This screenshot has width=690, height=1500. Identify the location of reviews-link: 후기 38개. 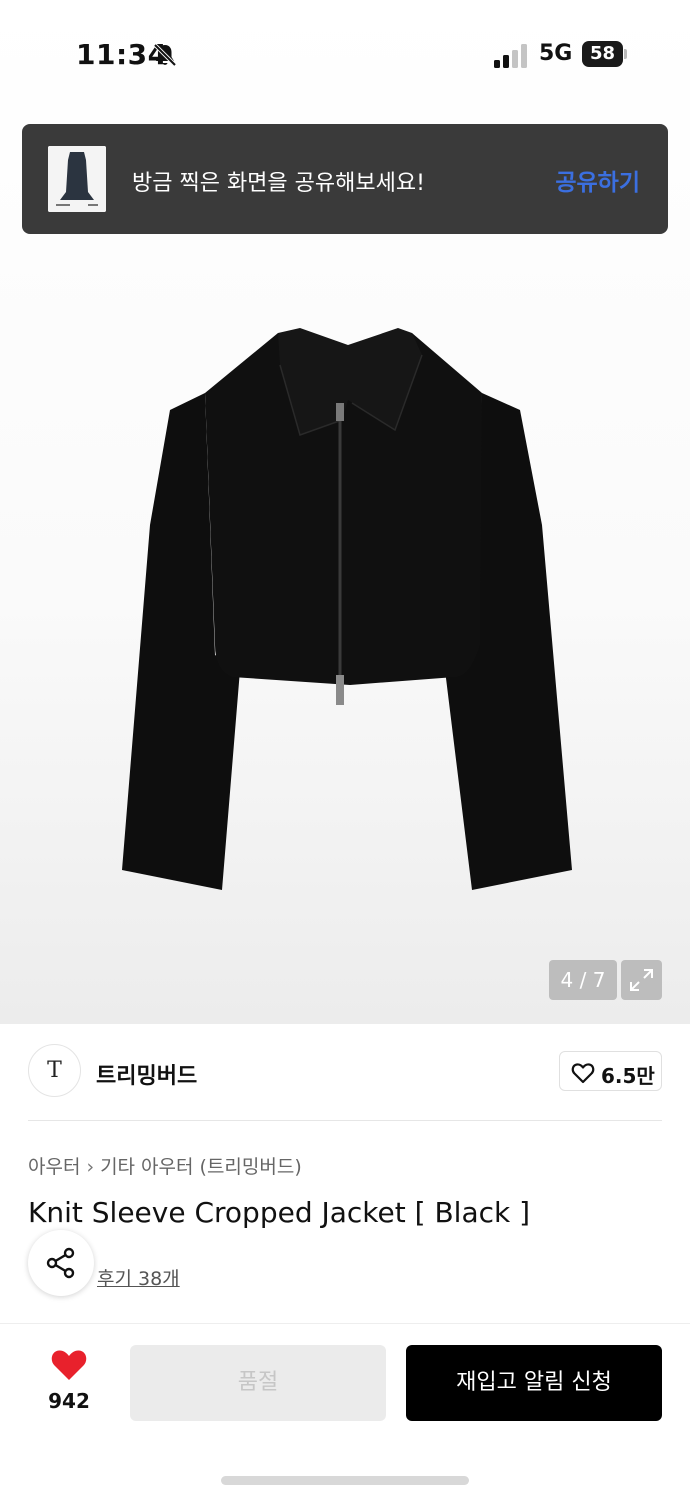
(138, 1277).